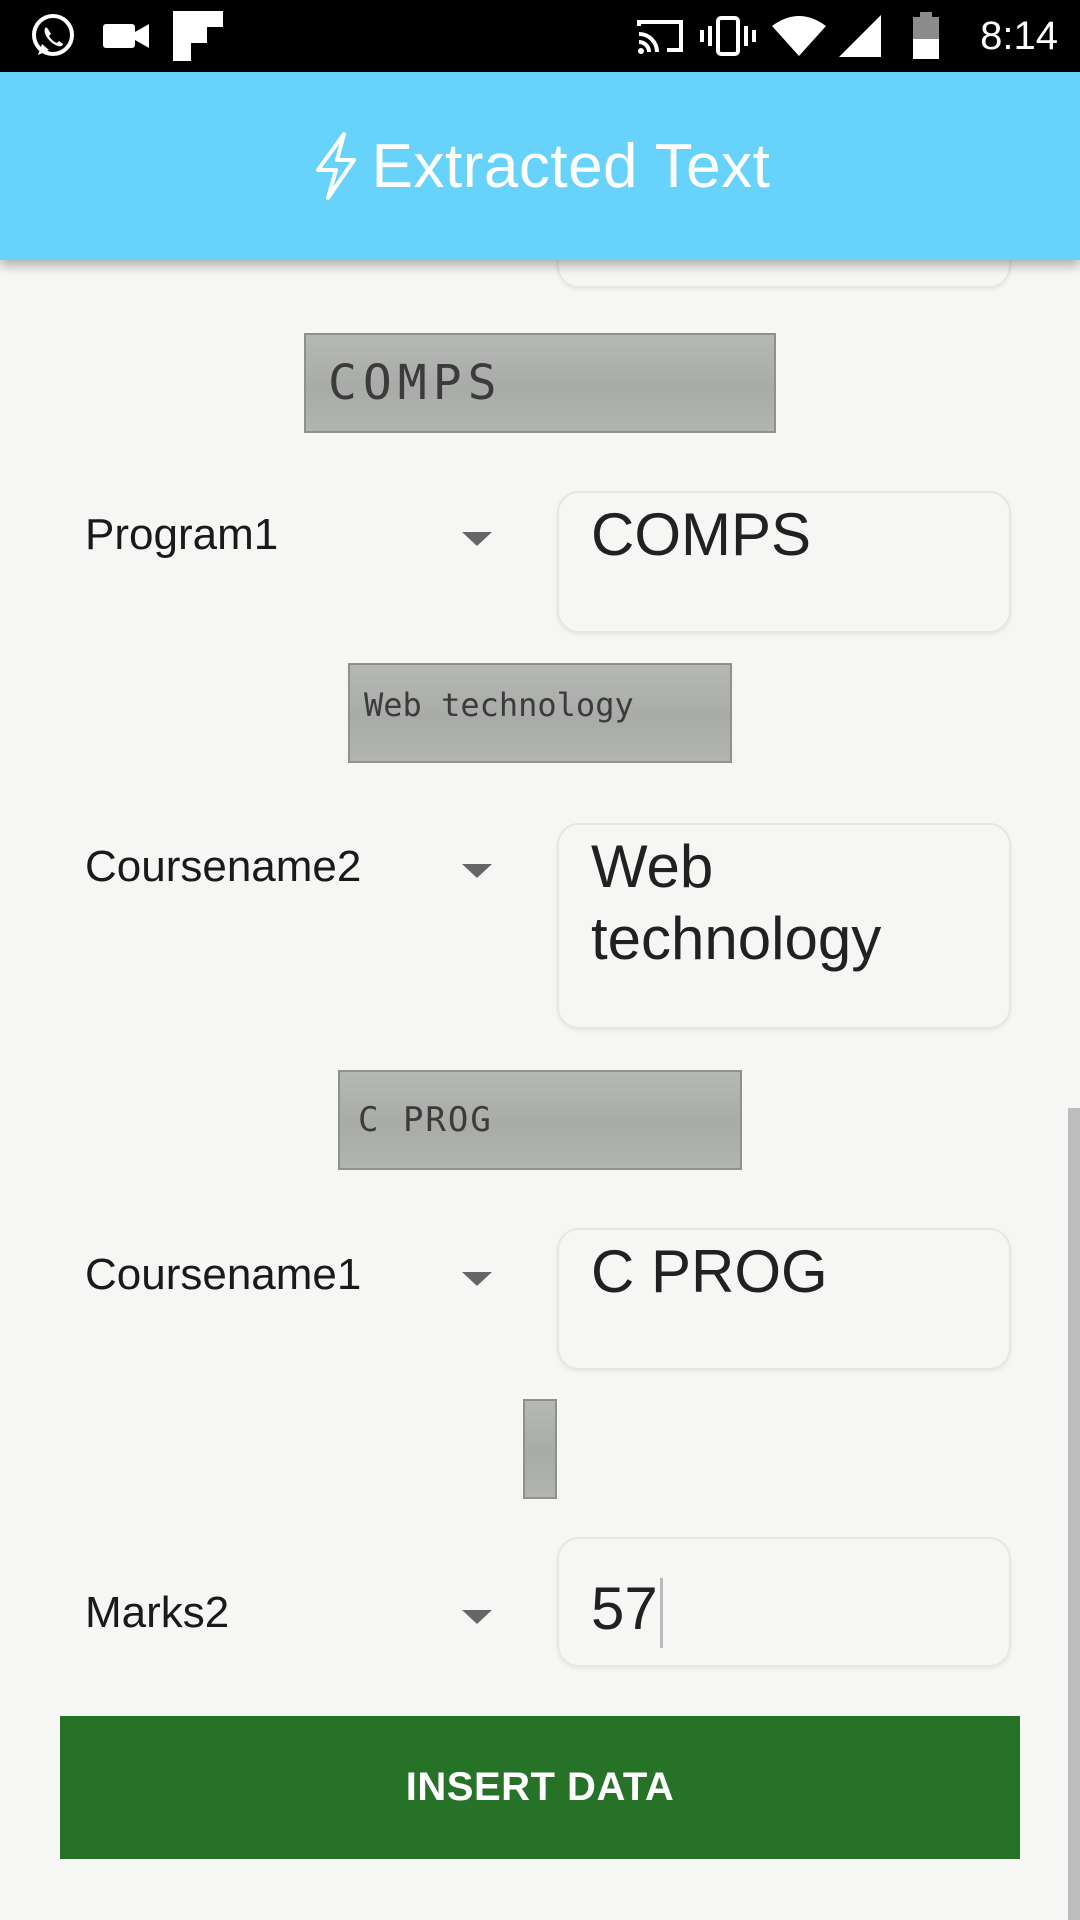 The height and width of the screenshot is (1920, 1080). What do you see at coordinates (53, 36) in the screenshot?
I see `whatsapp-icon` at bounding box center [53, 36].